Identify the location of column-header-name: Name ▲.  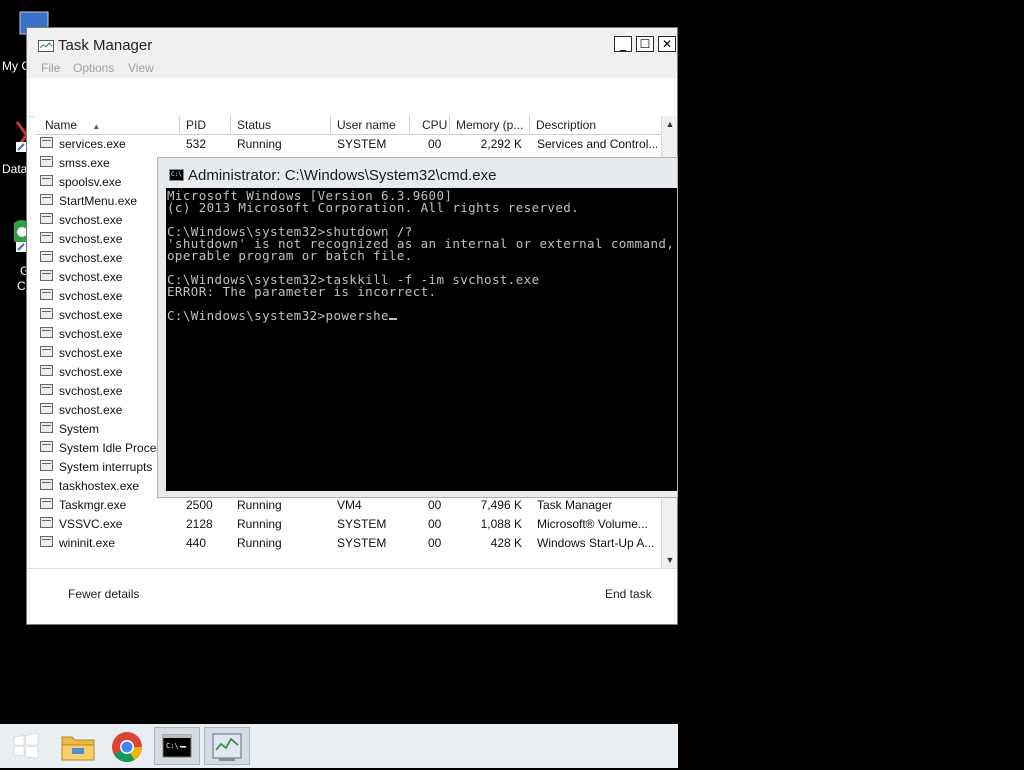
(107, 125).